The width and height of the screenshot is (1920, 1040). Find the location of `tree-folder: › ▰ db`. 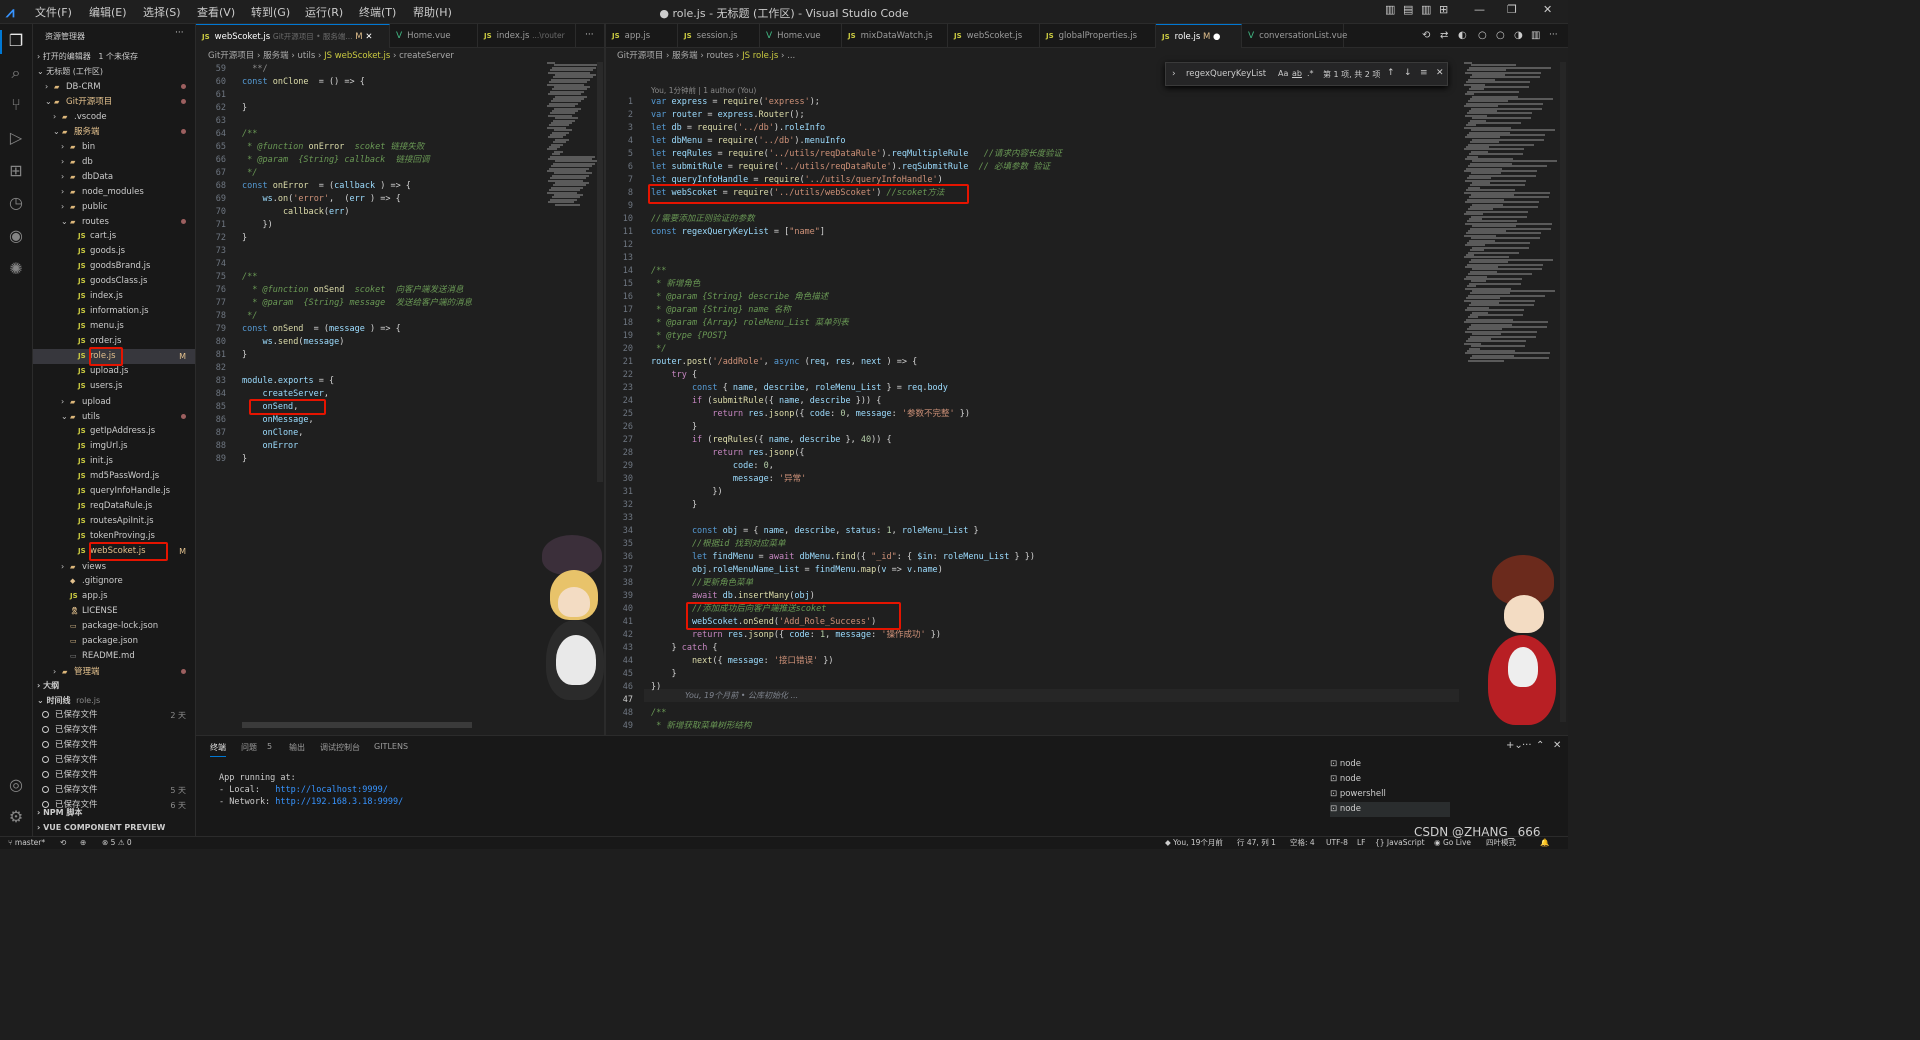

tree-folder: › ▰ db is located at coordinates (114, 161).